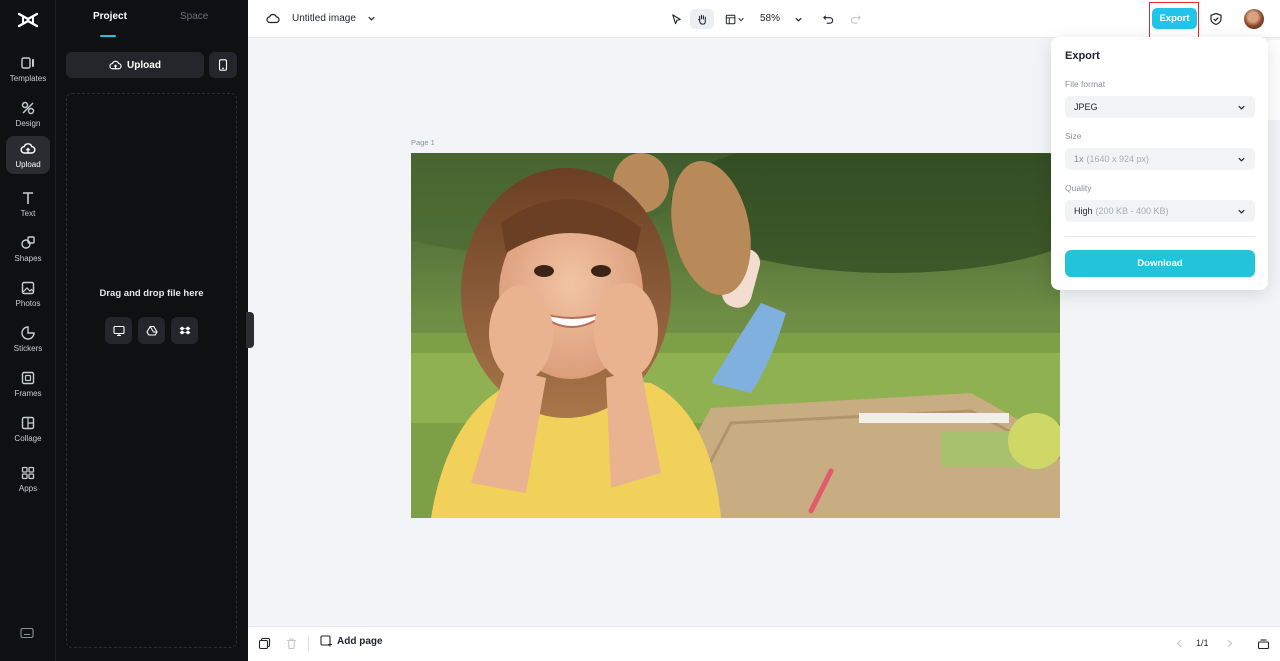  Describe the element at coordinates (1179, 643) in the screenshot. I see `chevron-left-icon` at that location.